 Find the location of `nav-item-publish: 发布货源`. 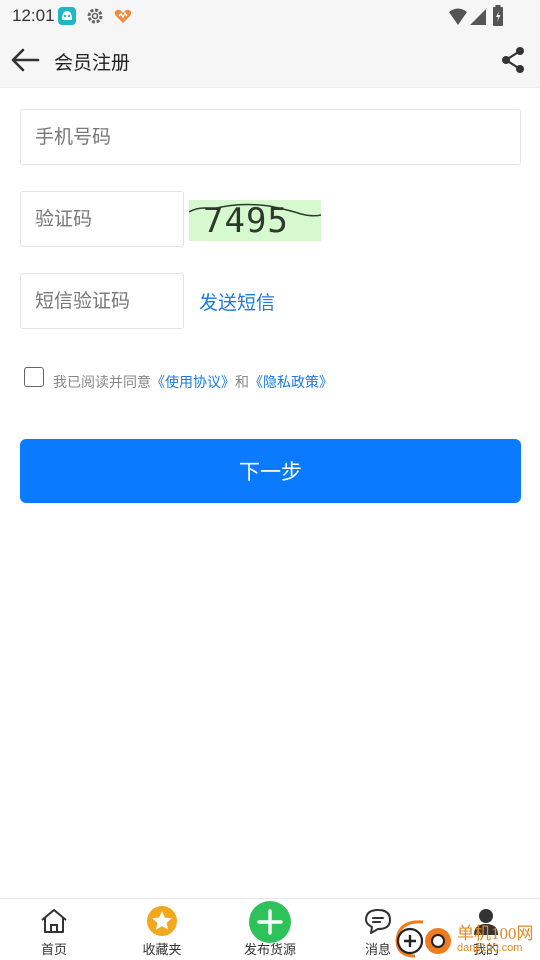

nav-item-publish: 发布货源 is located at coordinates (270, 929).